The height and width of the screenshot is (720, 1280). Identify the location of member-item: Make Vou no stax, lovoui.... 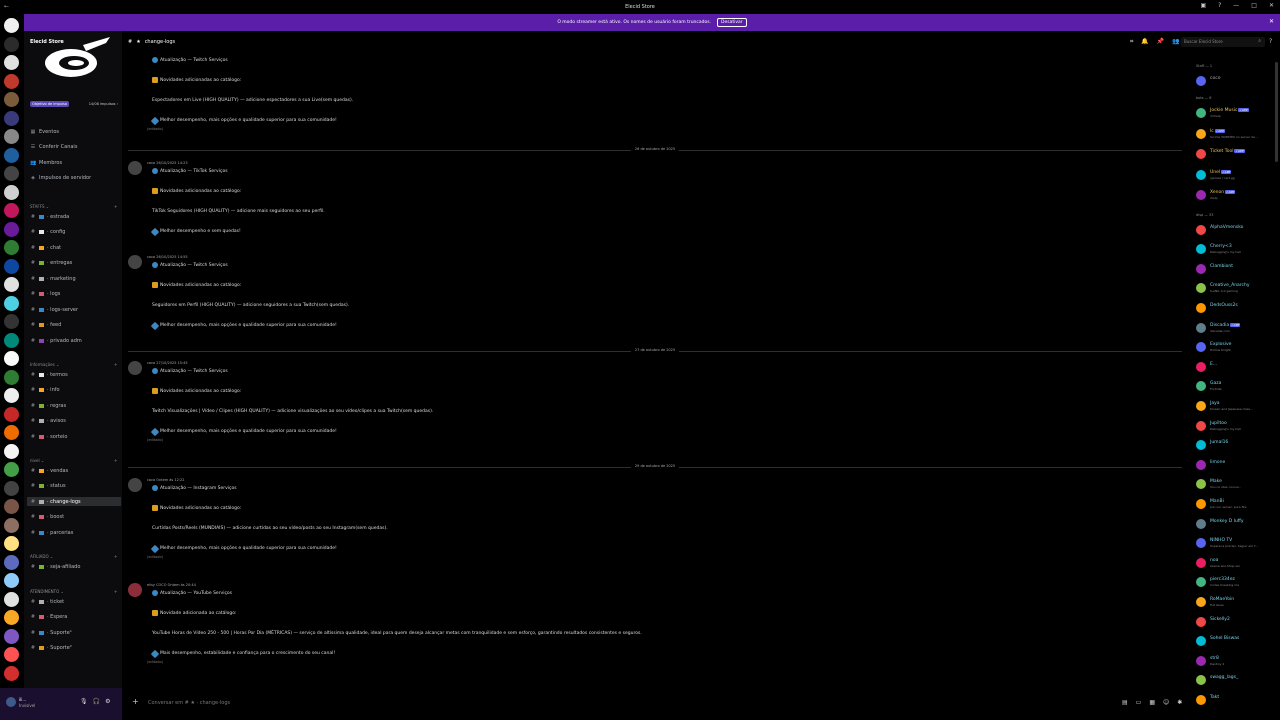
(1238, 484).